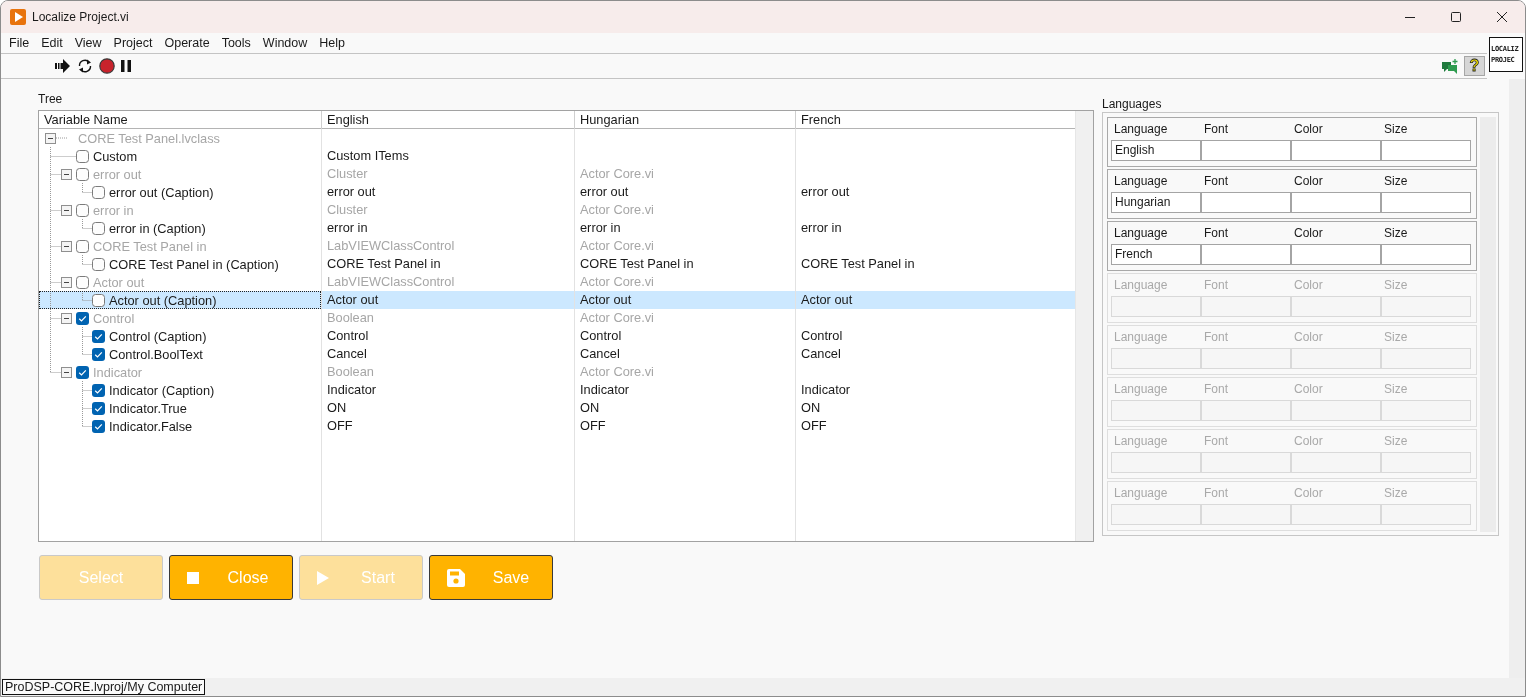 Image resolution: width=1526 pixels, height=697 pixels. What do you see at coordinates (684, 120) in the screenshot?
I see `column-header: Hungarian` at bounding box center [684, 120].